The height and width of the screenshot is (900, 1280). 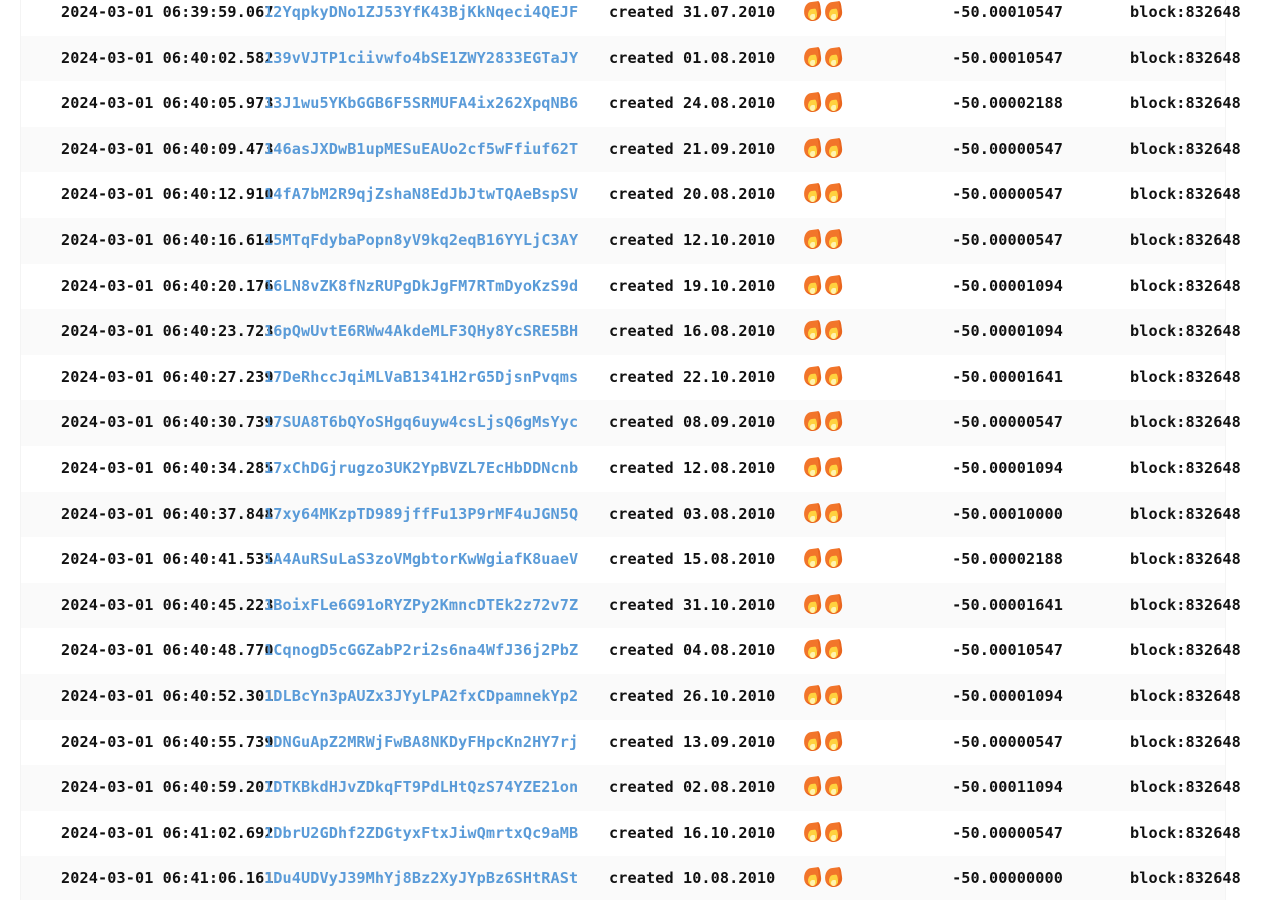 What do you see at coordinates (436, 697) in the screenshot?
I see `row-address-link: 1DLBcYn3pAUZx3JYyLPA2fxCDpamnekYp2` at bounding box center [436, 697].